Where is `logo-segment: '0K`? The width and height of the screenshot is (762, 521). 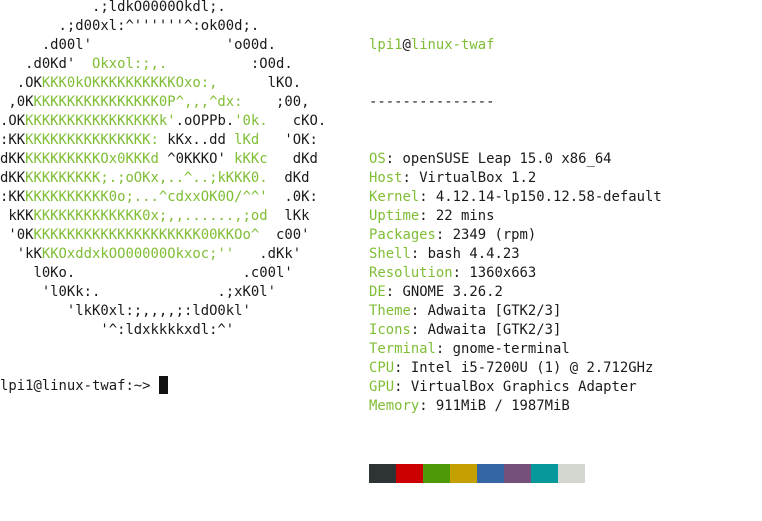
logo-segment: '0K is located at coordinates (17, 235).